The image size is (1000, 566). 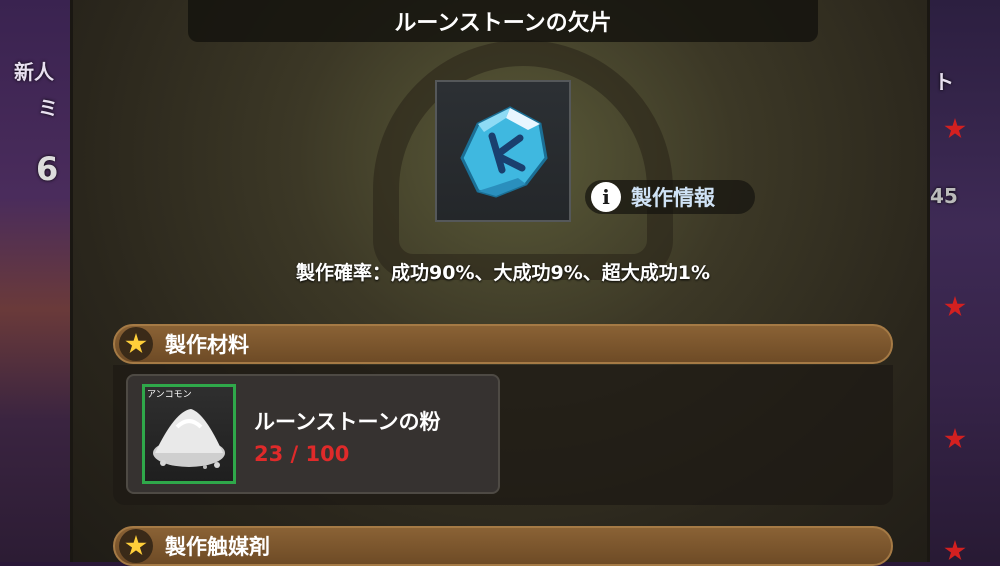 I want to click on materials-section-header: 製作材料, so click(x=503, y=344).